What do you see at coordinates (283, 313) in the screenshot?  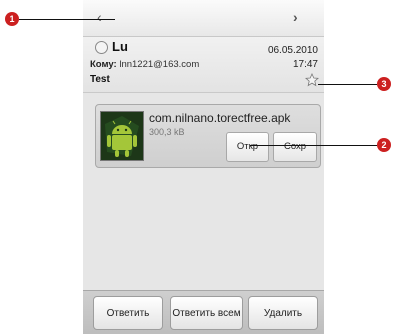 I see `delete-button: Удалить` at bounding box center [283, 313].